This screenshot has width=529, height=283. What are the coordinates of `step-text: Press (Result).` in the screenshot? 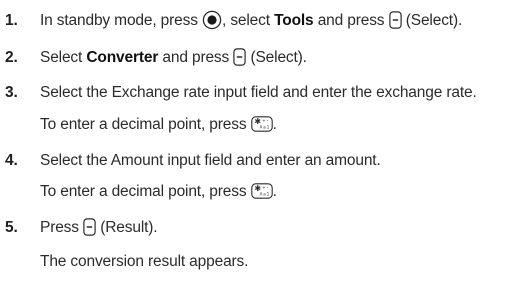 It's located at (99, 228).